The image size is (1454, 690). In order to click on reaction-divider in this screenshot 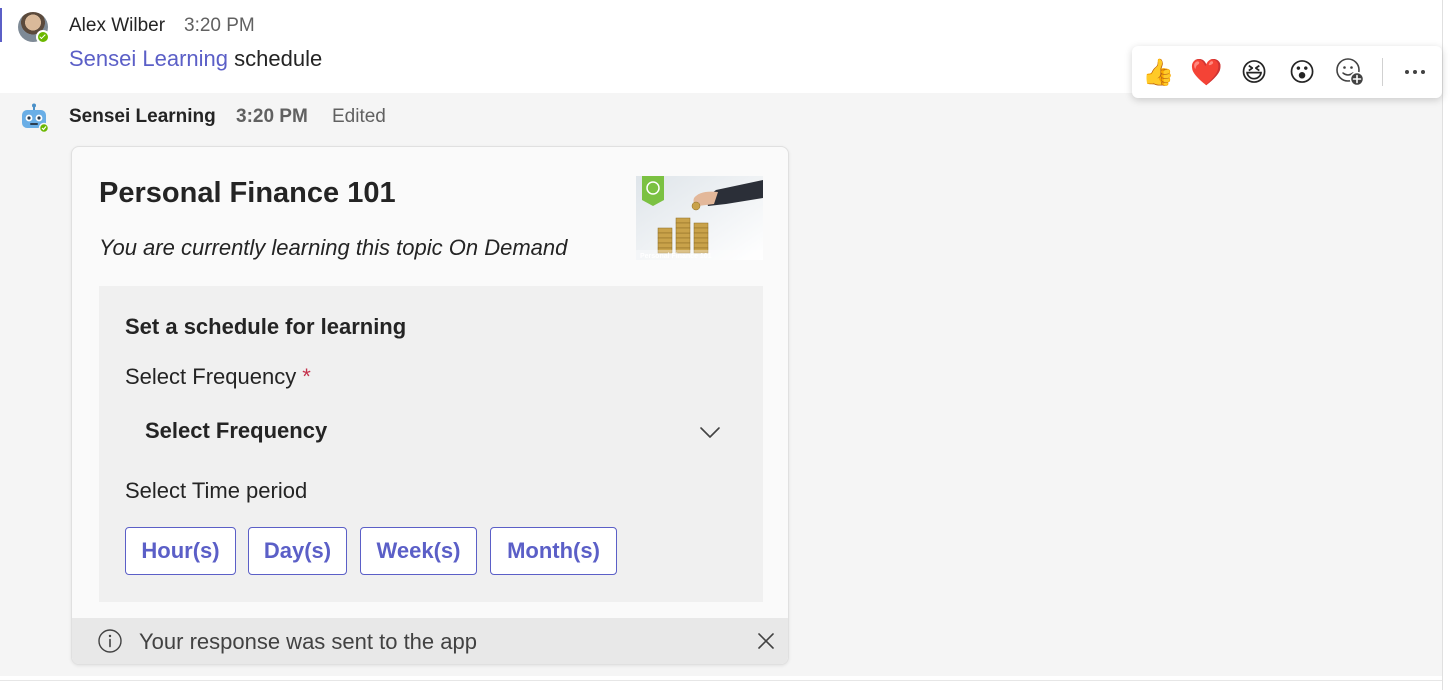, I will do `click(1382, 72)`.